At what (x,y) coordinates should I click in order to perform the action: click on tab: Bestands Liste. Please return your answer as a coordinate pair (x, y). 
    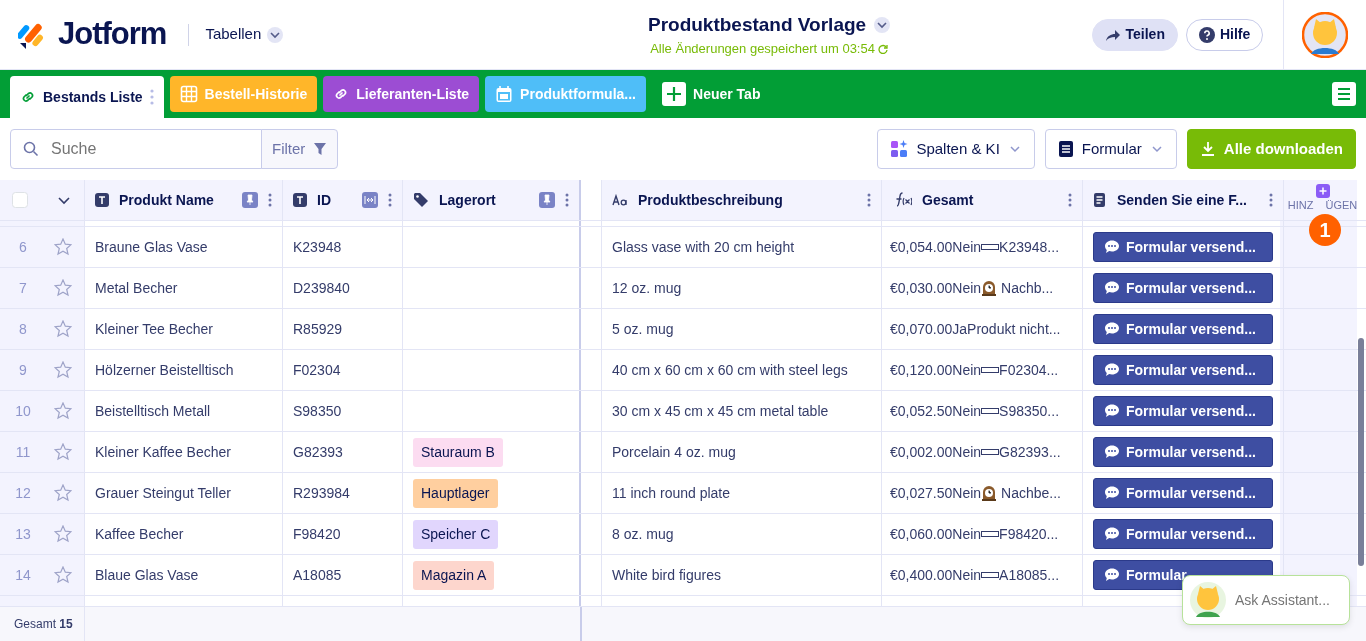
    Looking at the image, I should click on (87, 97).